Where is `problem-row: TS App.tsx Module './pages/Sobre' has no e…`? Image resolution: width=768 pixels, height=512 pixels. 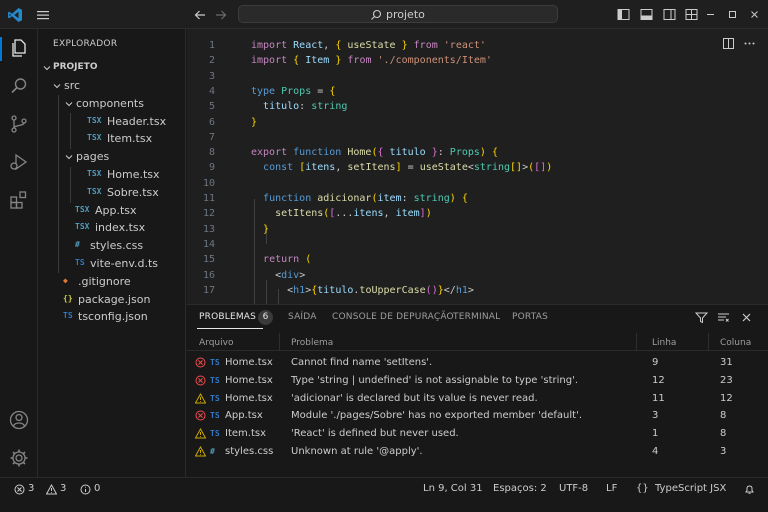 problem-row: TS App.tsx Module './pages/Sobre' has no e… is located at coordinates (477, 416).